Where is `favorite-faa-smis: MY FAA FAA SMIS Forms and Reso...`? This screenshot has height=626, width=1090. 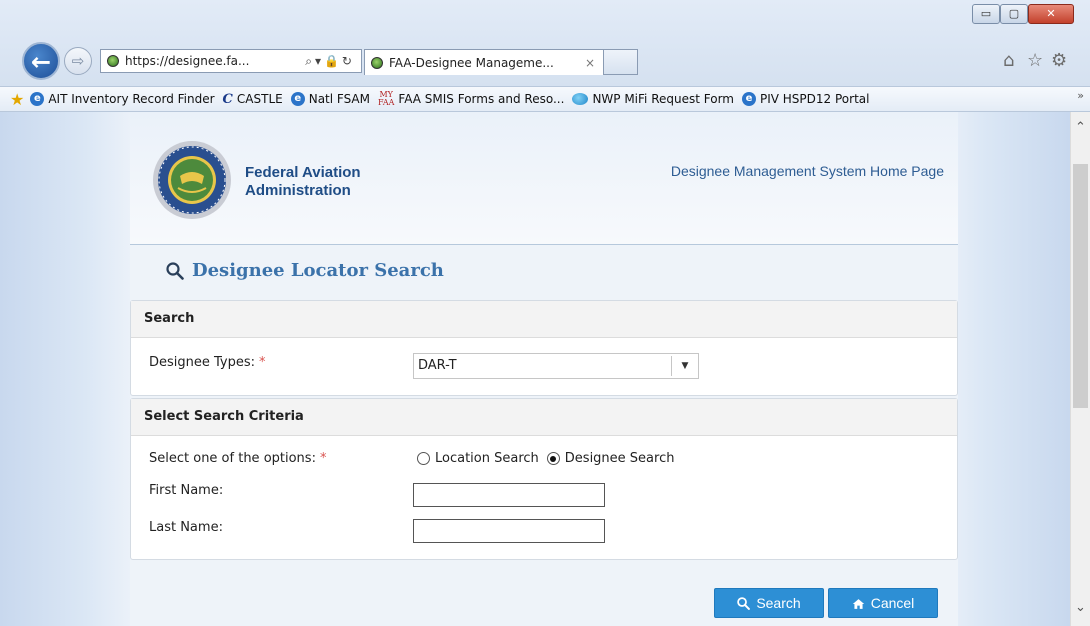
favorite-faa-smis: MY FAA FAA SMIS Forms and Reso... is located at coordinates (471, 99).